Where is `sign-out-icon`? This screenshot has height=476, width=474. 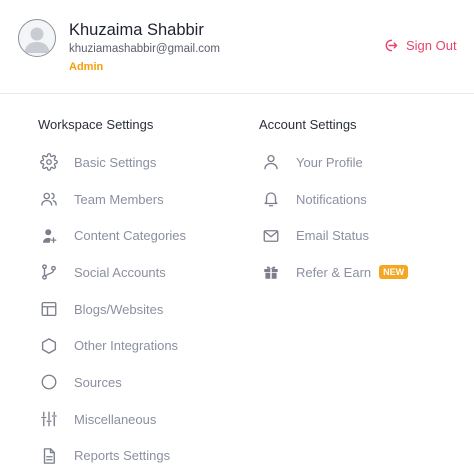
sign-out-icon is located at coordinates (391, 45).